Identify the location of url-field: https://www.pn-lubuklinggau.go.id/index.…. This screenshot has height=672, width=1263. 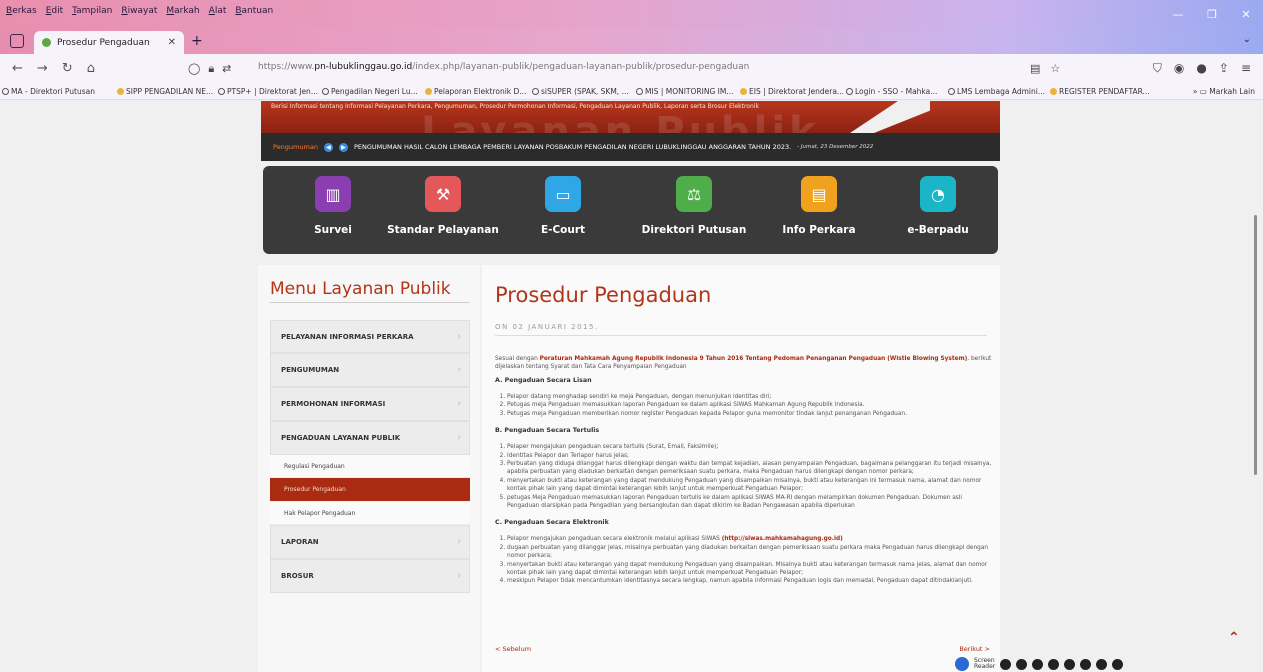
(503, 67).